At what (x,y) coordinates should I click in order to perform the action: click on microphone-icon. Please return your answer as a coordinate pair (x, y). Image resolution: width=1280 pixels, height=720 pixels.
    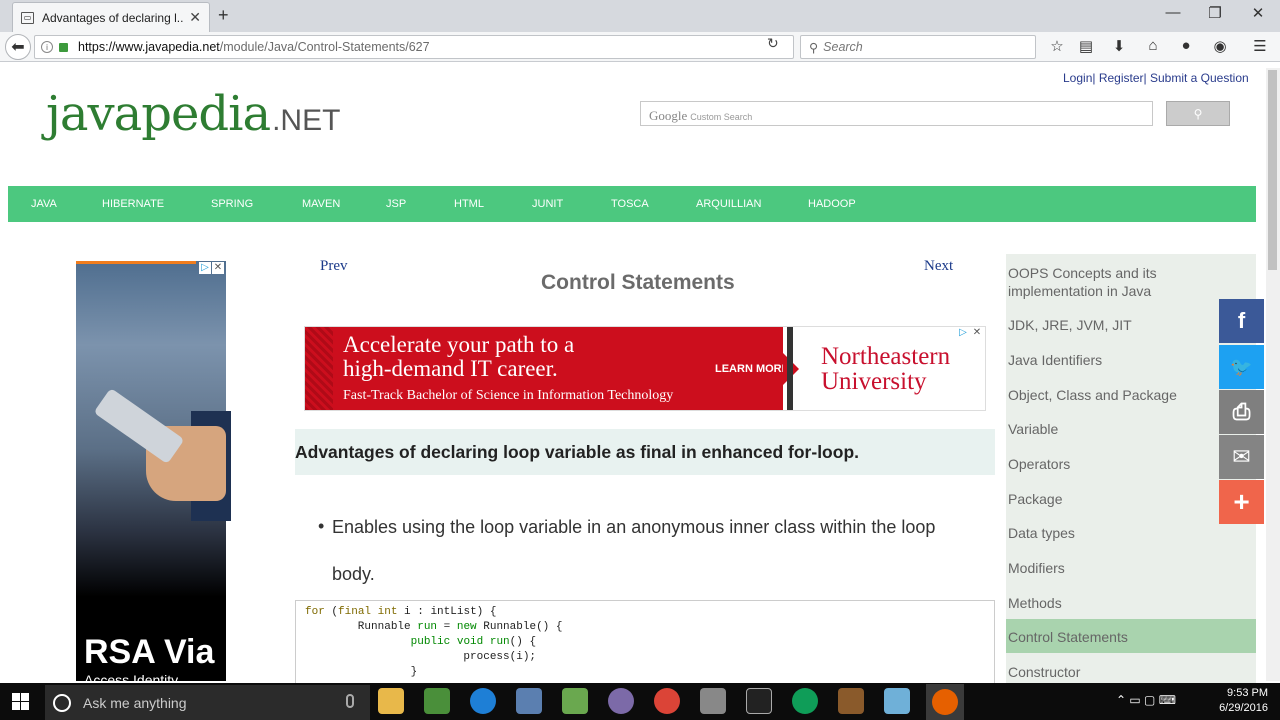
    Looking at the image, I should click on (350, 701).